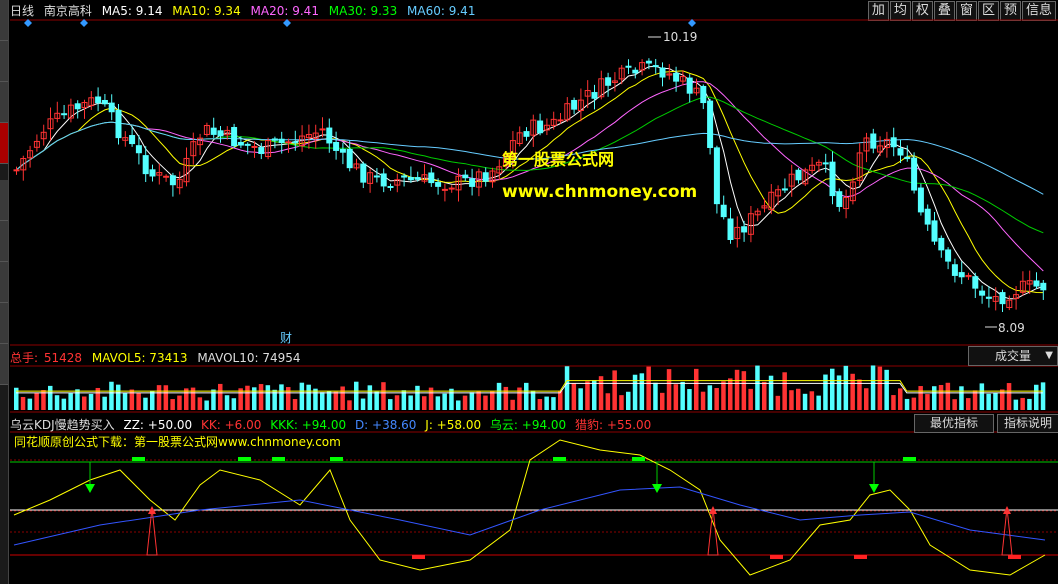 Image resolution: width=1058 pixels, height=584 pixels. I want to click on volume-indicator-select: 成交量 ▼, so click(1013, 356).